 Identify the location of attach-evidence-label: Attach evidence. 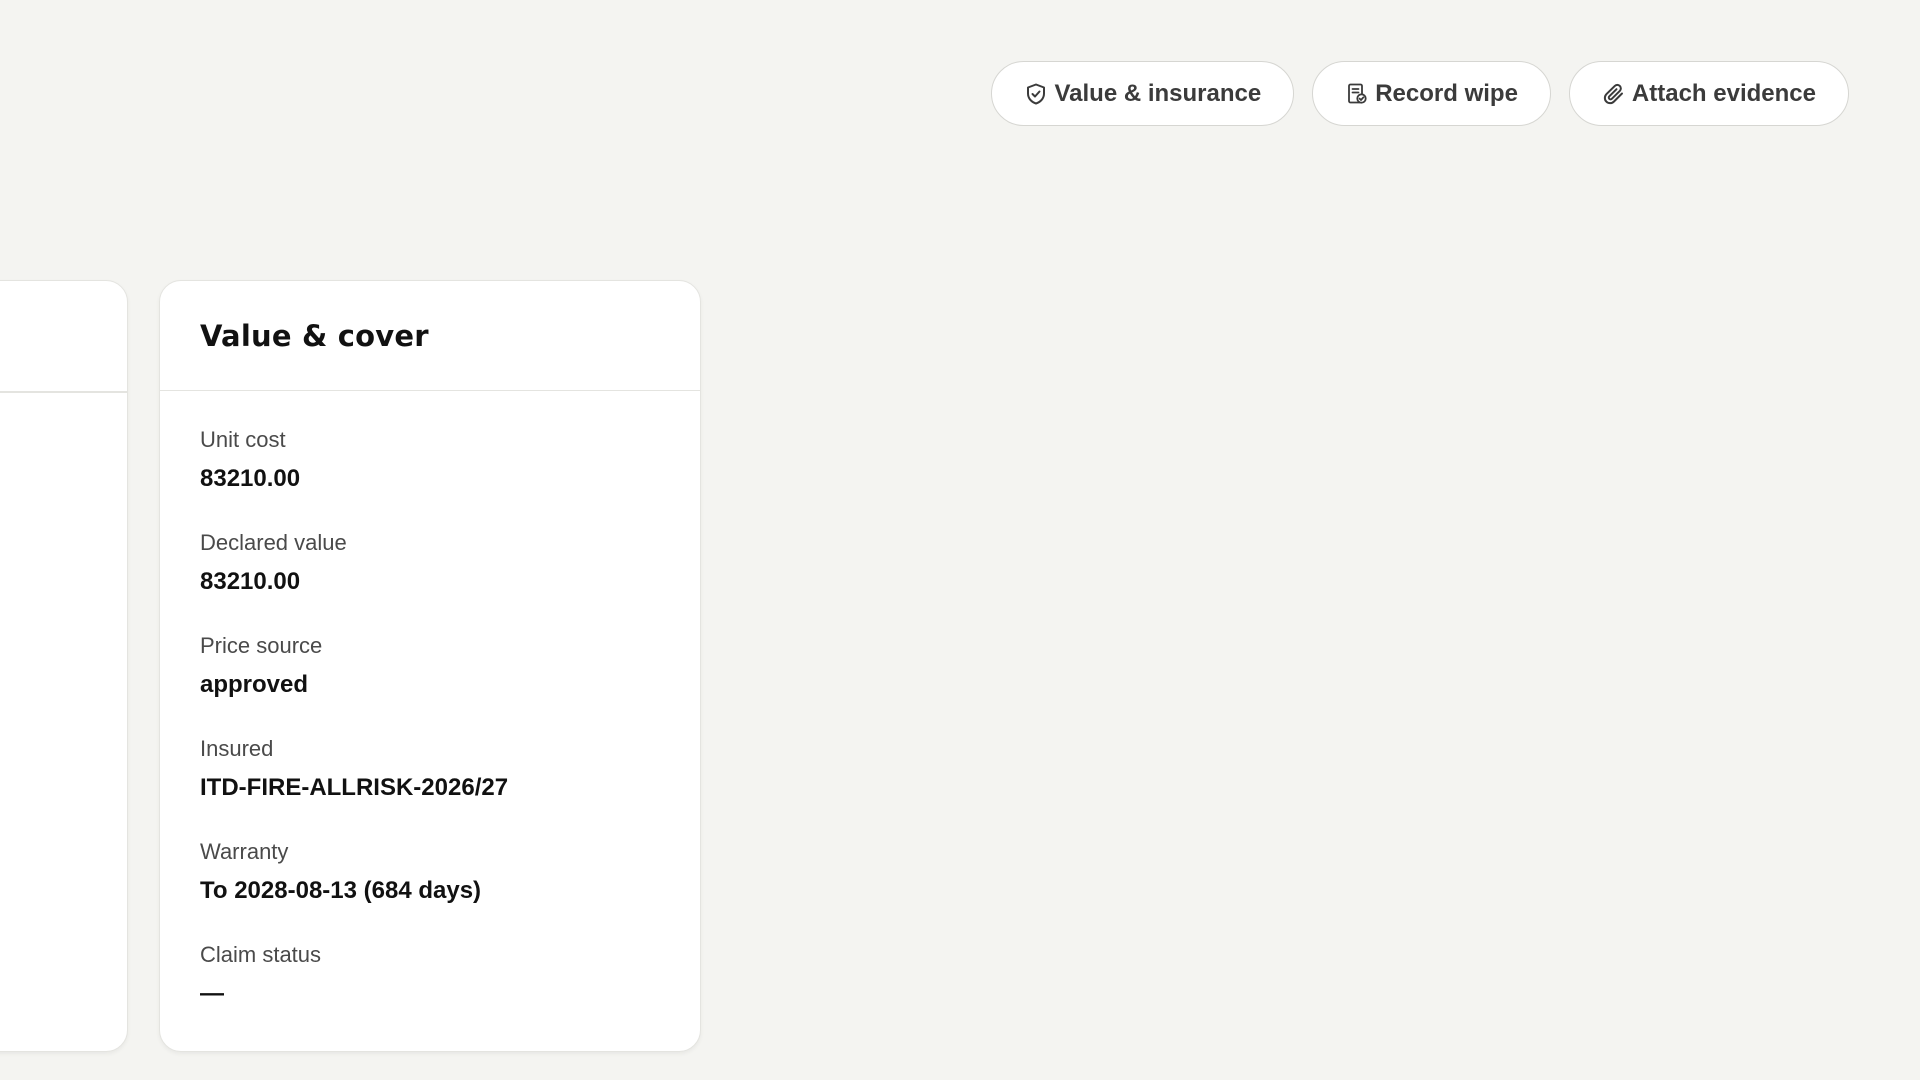
(1723, 93).